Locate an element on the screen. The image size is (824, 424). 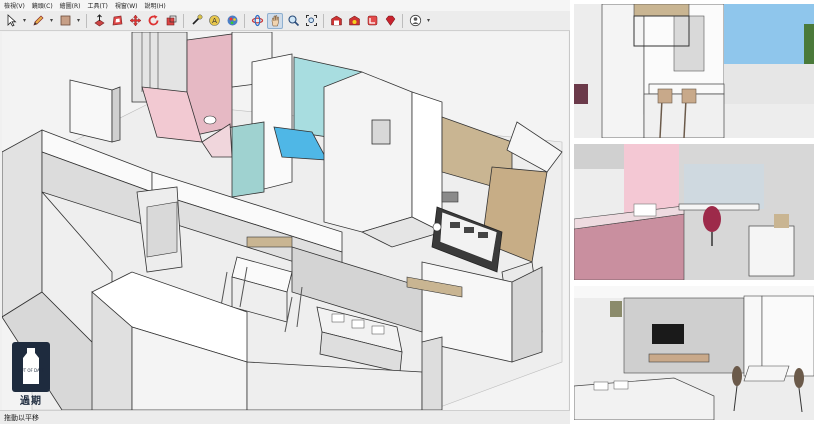
out-of-date-watermark: OUT OF DATE 過期 is located at coordinates (31, 374).